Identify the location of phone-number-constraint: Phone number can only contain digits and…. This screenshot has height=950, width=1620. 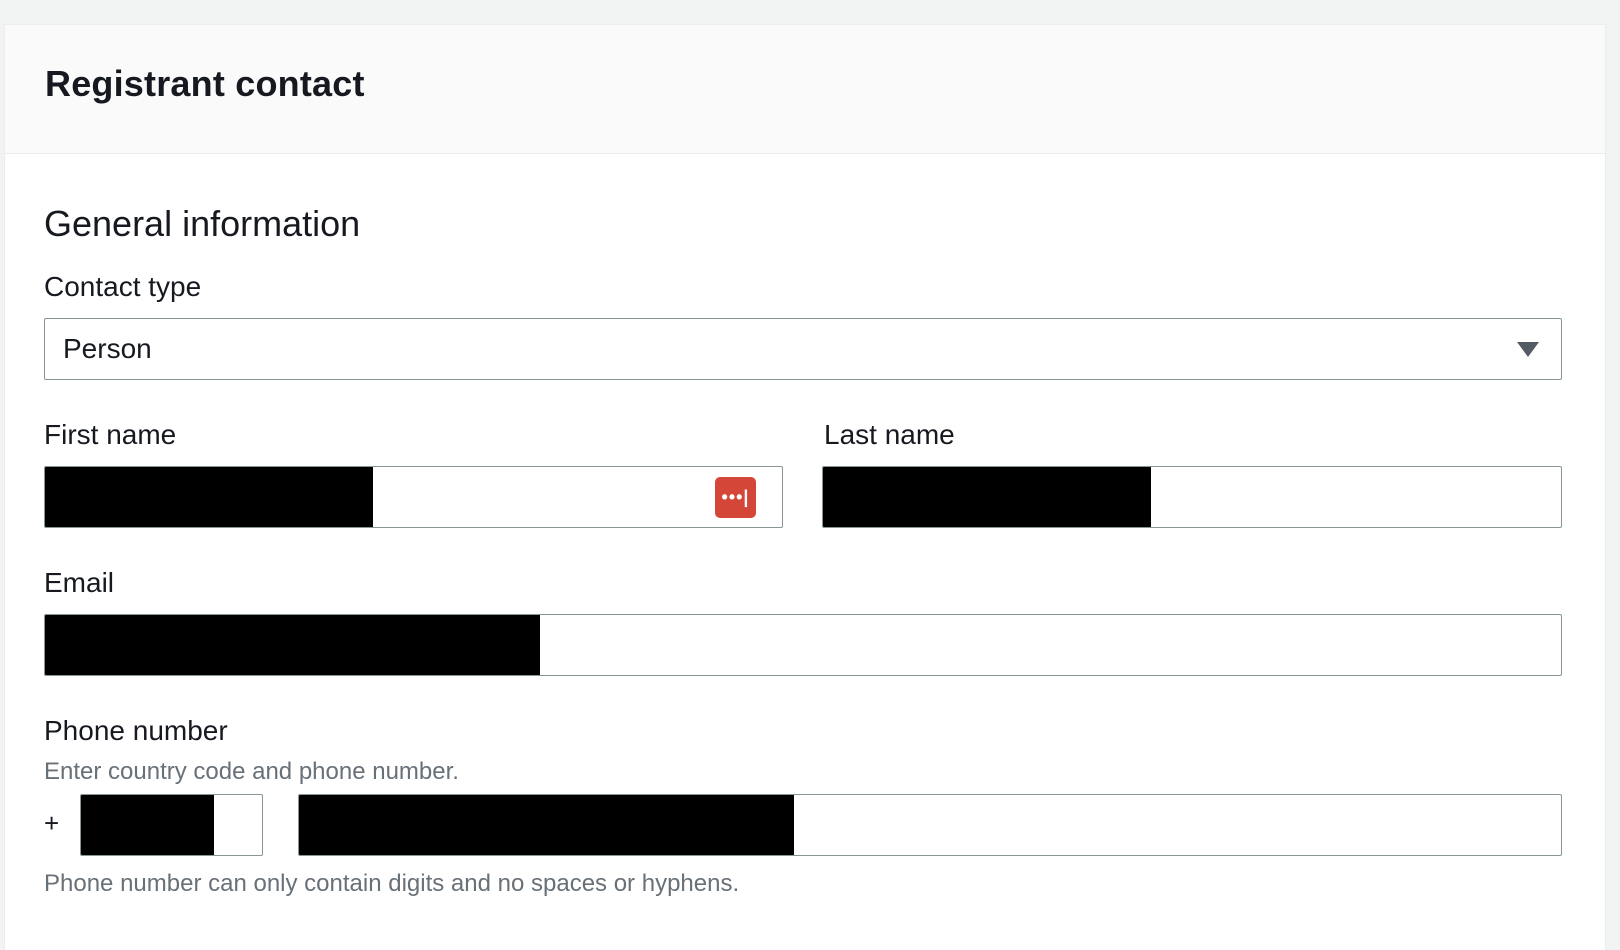
(392, 883).